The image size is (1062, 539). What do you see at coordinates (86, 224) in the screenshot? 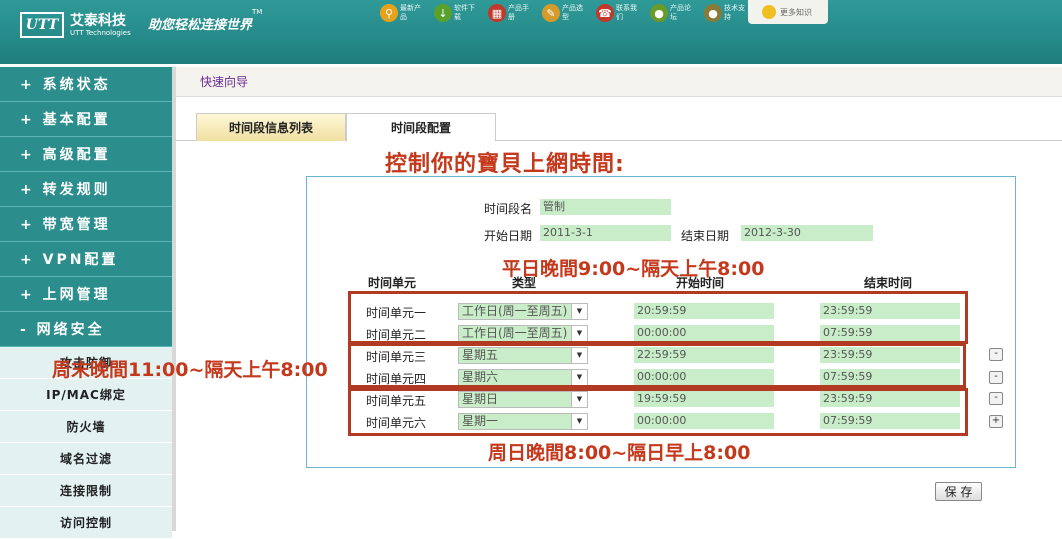
I see `menu-bandwidth: + 带宽管理` at bounding box center [86, 224].